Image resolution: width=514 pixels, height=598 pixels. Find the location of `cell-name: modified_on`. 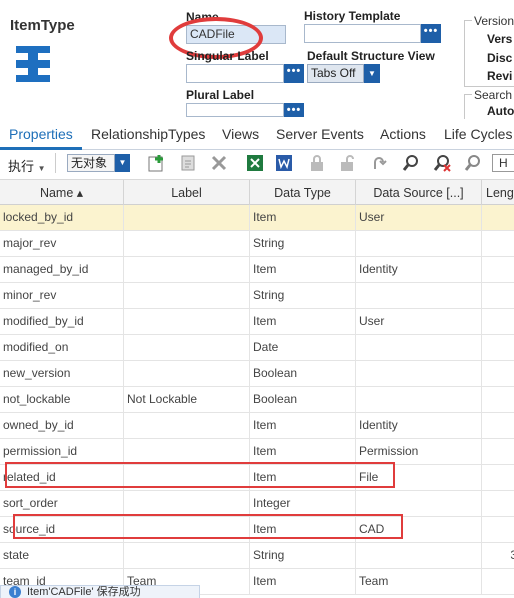

cell-name: modified_on is located at coordinates (62, 348).